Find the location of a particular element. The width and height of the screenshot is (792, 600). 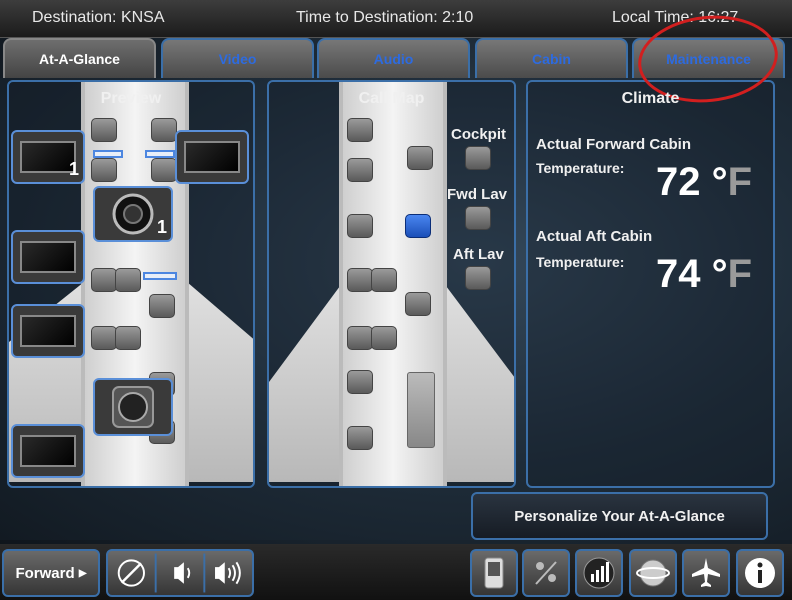

speaker-thumbnail is located at coordinates (133, 407).